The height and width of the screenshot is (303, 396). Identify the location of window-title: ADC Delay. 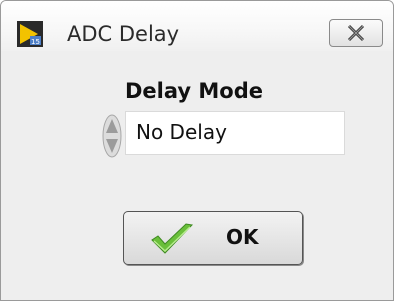
(123, 34).